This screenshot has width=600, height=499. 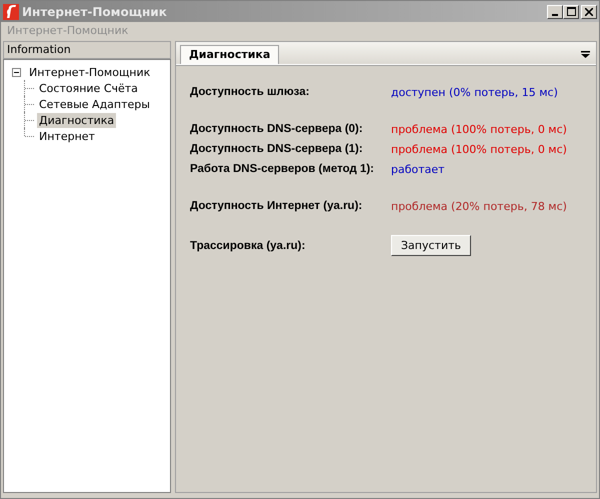 I want to click on status-text: работает, so click(x=418, y=169).